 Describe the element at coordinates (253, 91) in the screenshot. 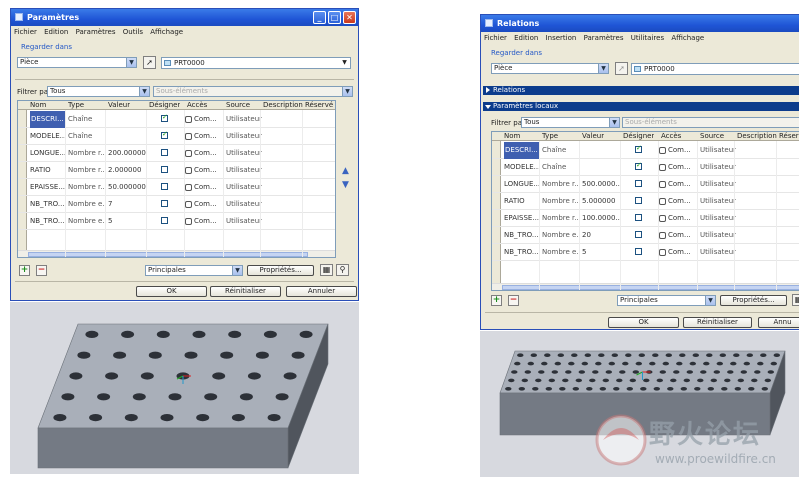

I see `subelements-select: Sous-éléments ▼` at that location.